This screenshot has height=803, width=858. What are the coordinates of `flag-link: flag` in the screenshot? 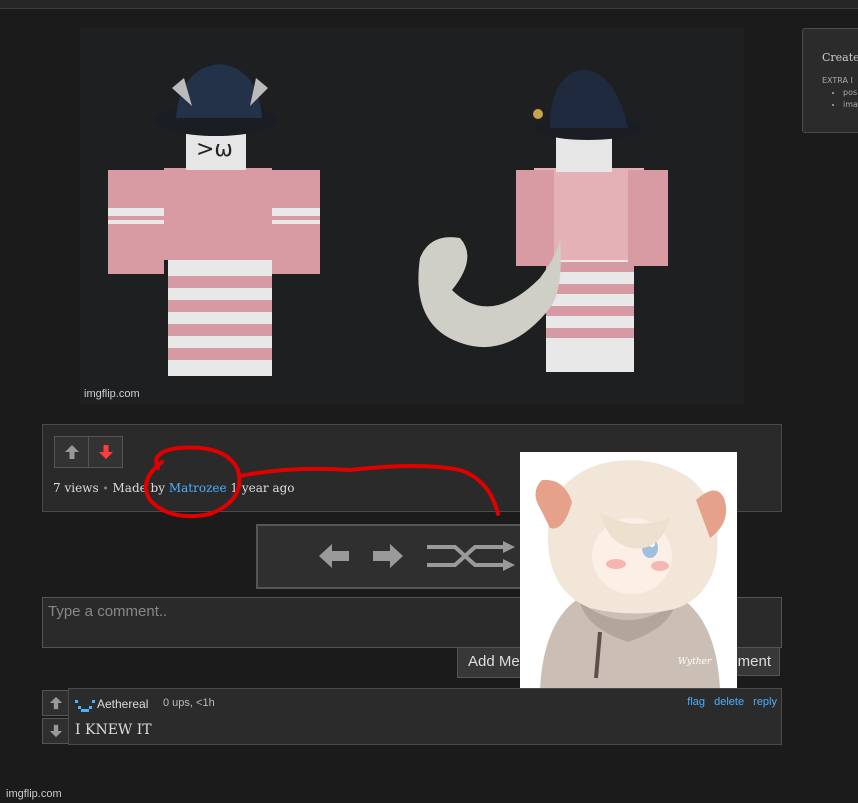 It's located at (696, 702).